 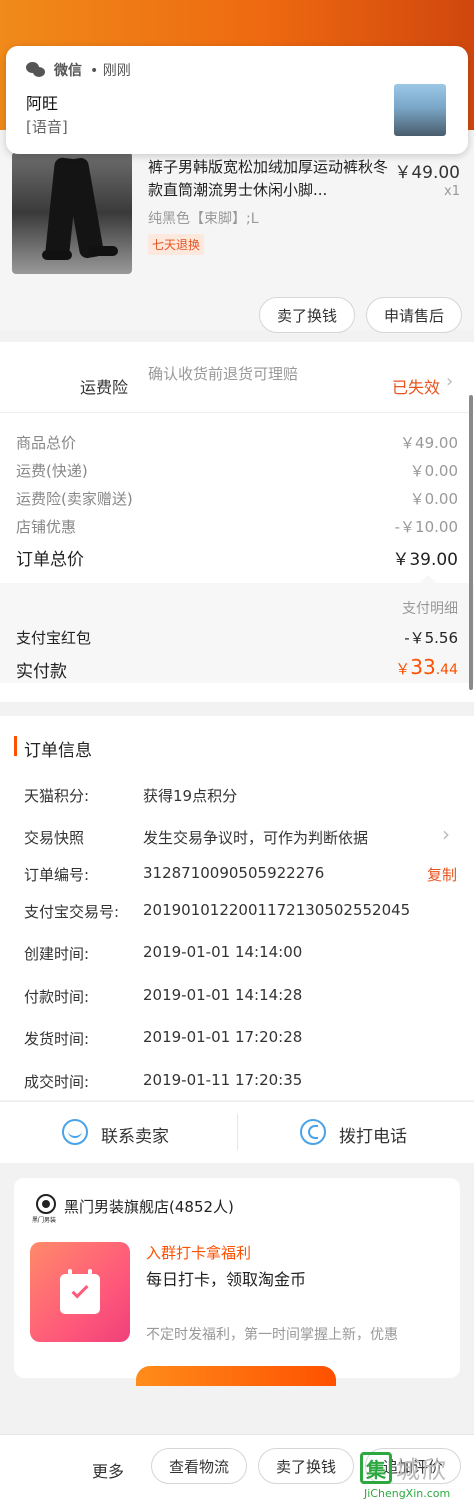 What do you see at coordinates (272, 1335) in the screenshot?
I see `promo-description: 不定时发福利，第一时间掌握上新，优惠` at bounding box center [272, 1335].